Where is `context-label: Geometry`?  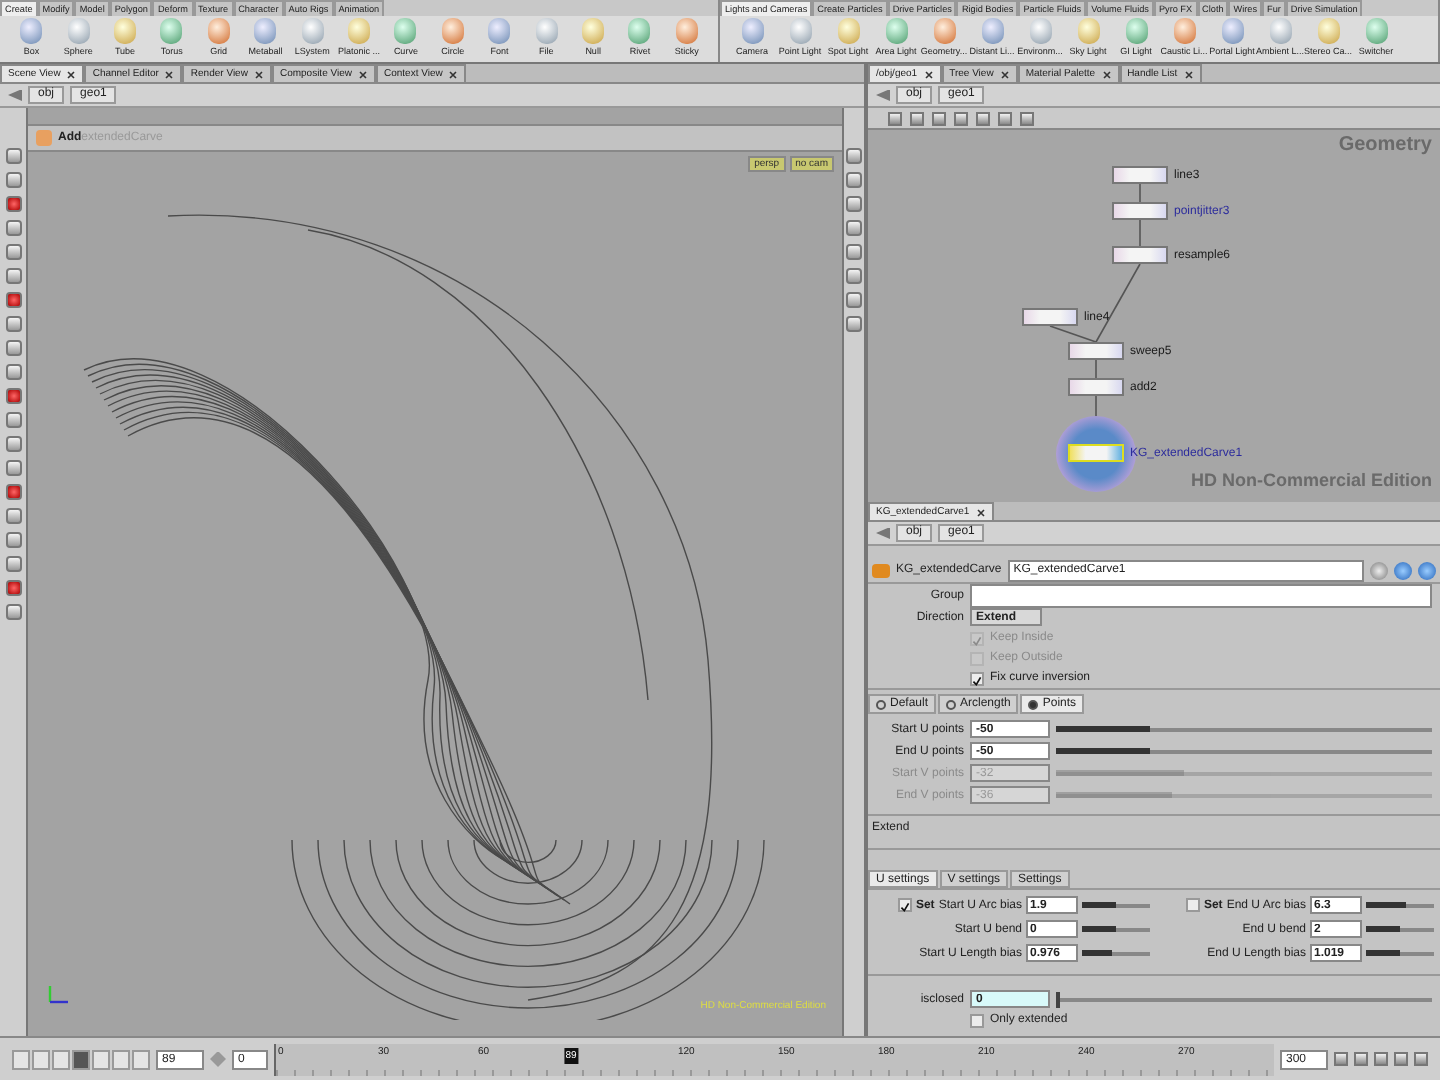
context-label: Geometry is located at coordinates (1385, 145).